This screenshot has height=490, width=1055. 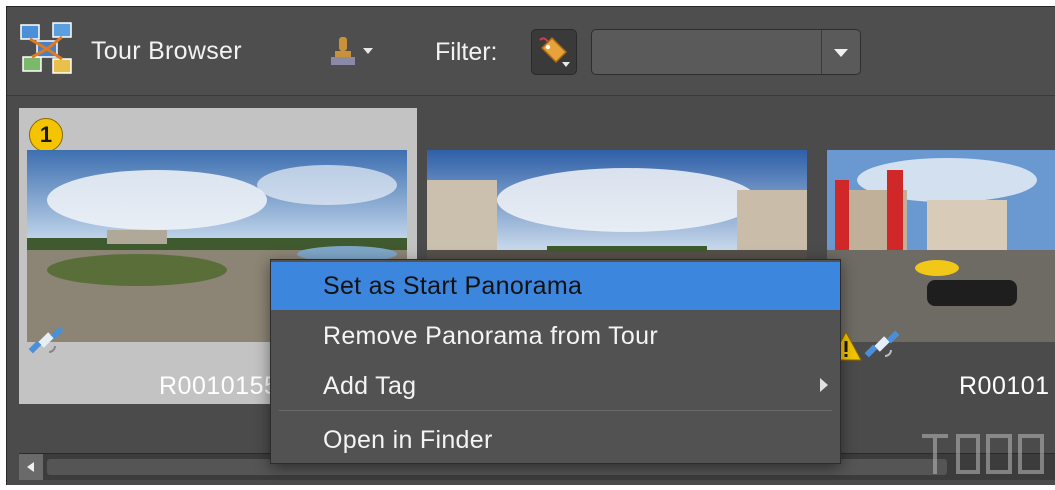 I want to click on panorama-thumbnail, so click(x=941, y=246).